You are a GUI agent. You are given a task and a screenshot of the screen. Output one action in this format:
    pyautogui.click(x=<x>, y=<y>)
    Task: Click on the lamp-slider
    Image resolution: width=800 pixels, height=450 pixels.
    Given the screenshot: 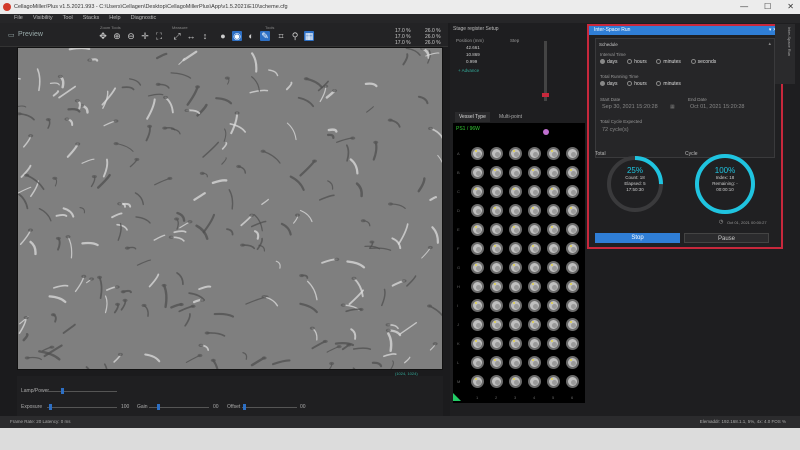 What is the action you would take?
    pyautogui.click(x=82, y=391)
    